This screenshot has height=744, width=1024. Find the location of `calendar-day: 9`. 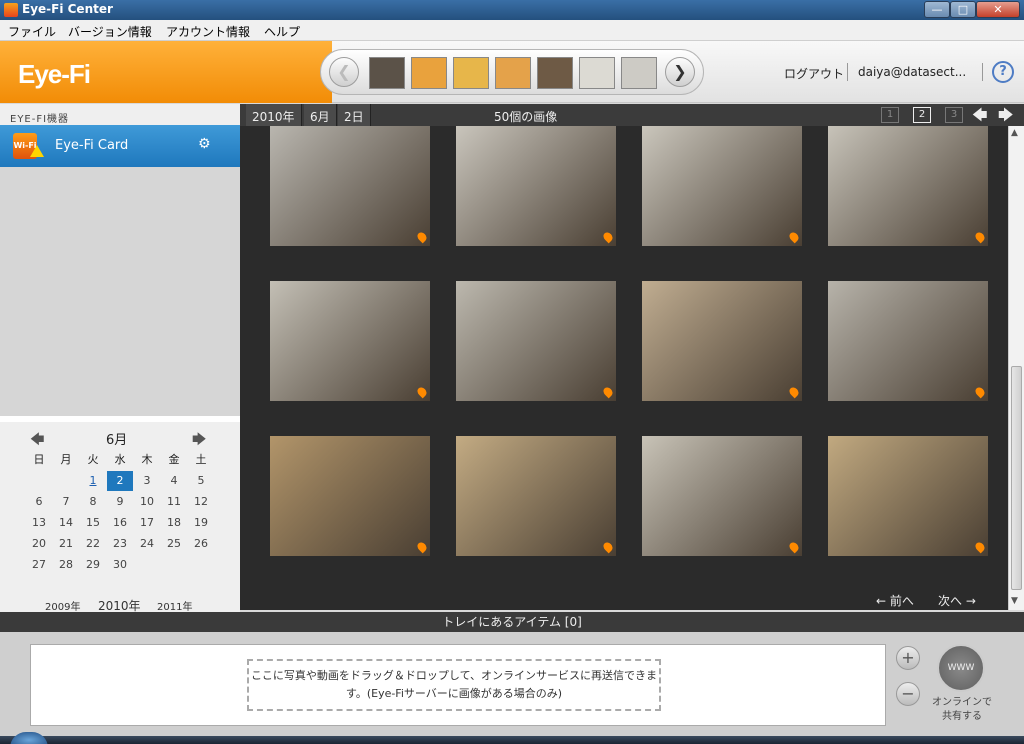

calendar-day: 9 is located at coordinates (120, 502).